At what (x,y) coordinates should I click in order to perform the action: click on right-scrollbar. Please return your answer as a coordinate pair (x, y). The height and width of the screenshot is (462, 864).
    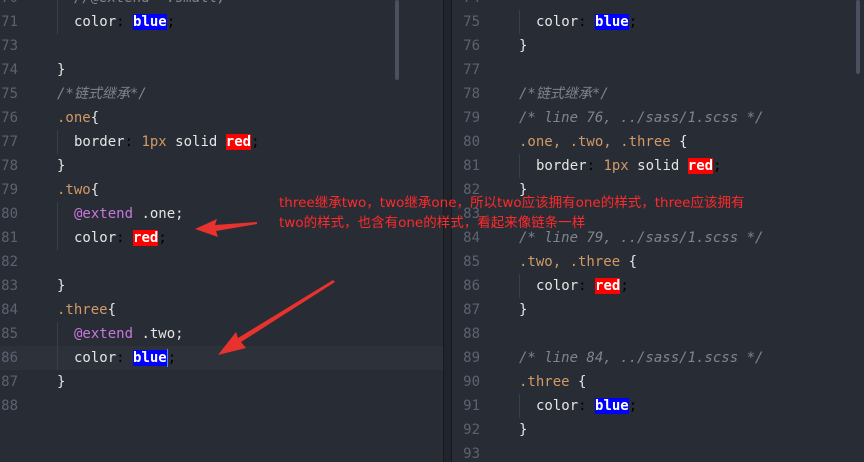
    Looking at the image, I should click on (858, 37).